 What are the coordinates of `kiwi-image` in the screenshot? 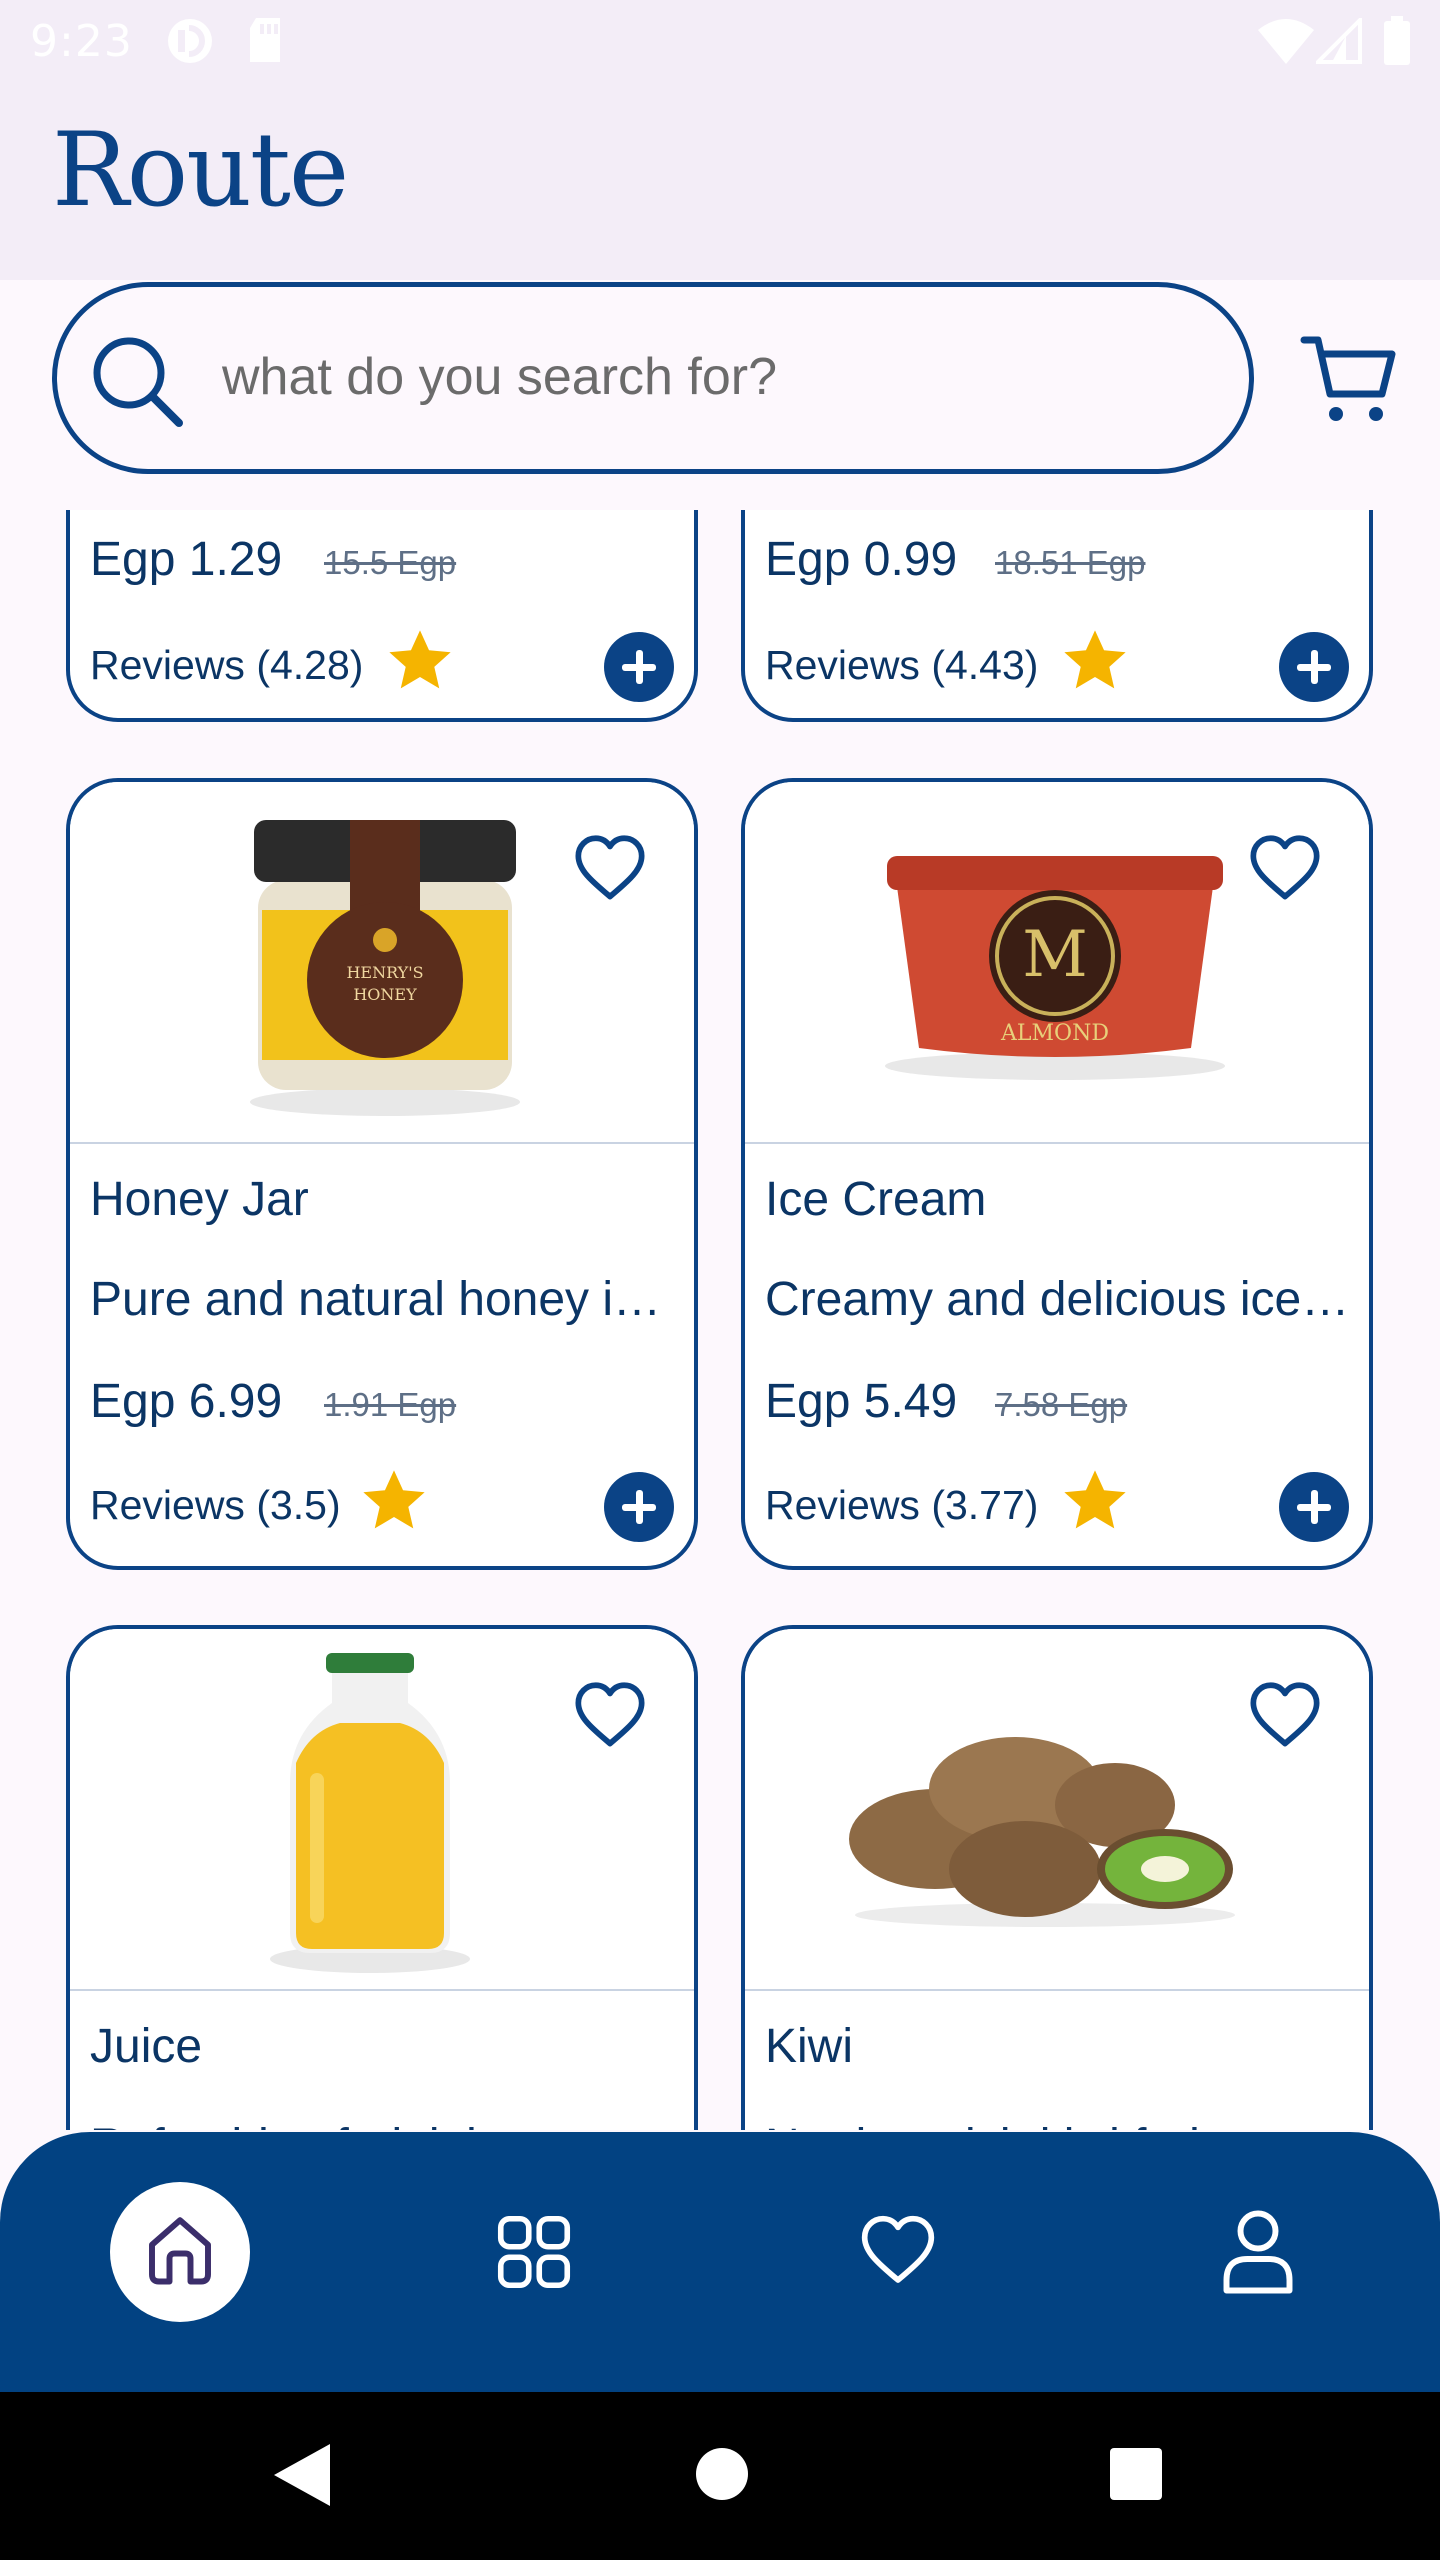 It's located at (1042, 1832).